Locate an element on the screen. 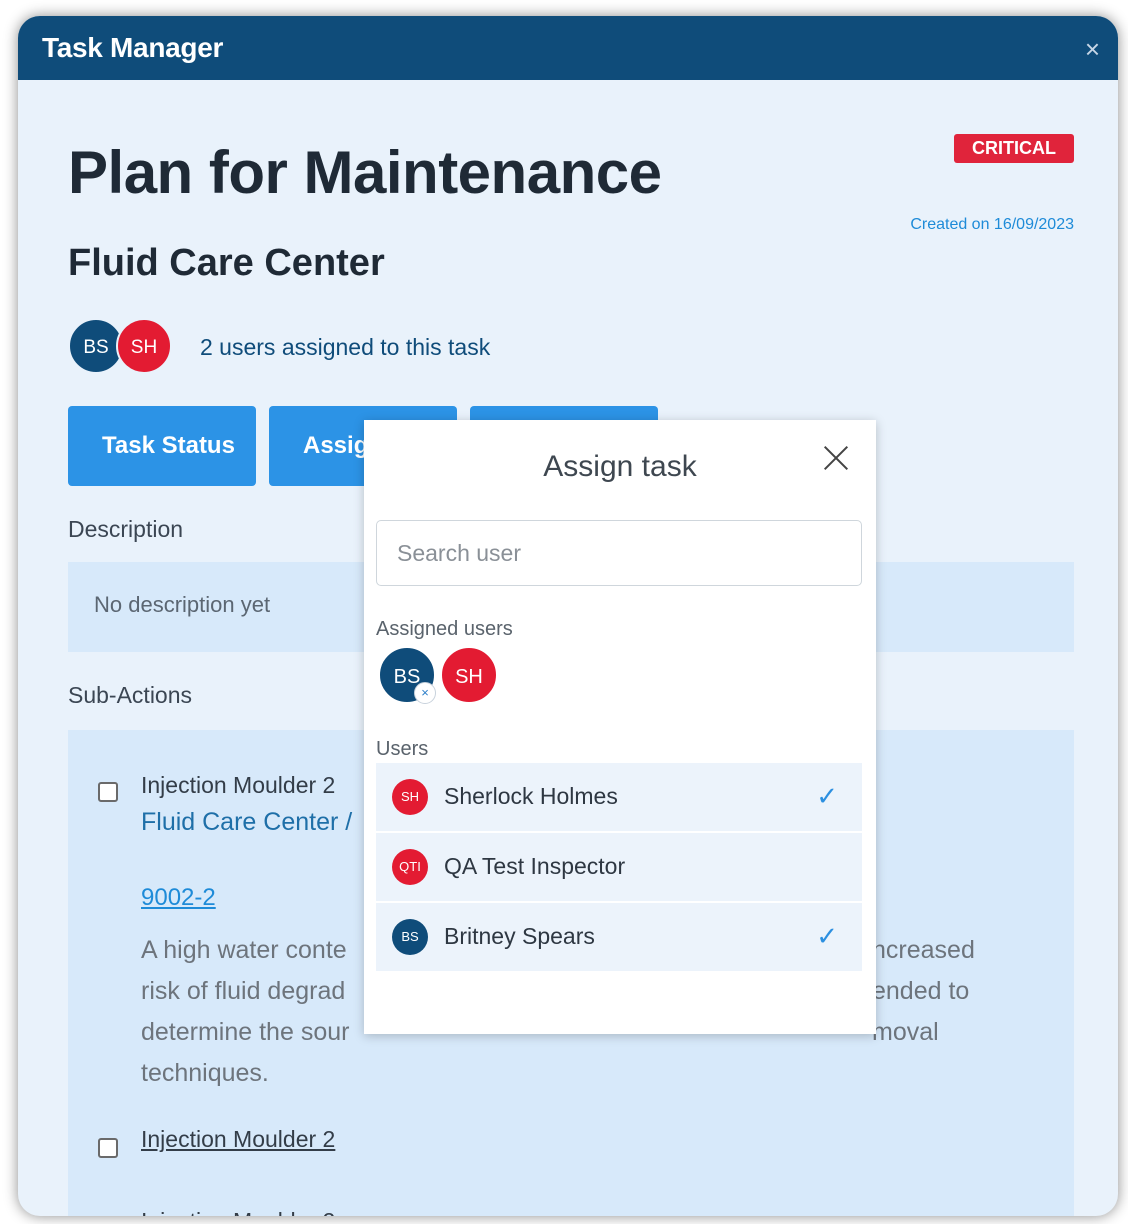 This screenshot has height=1224, width=1128. close-icon: × is located at coordinates (1092, 49).